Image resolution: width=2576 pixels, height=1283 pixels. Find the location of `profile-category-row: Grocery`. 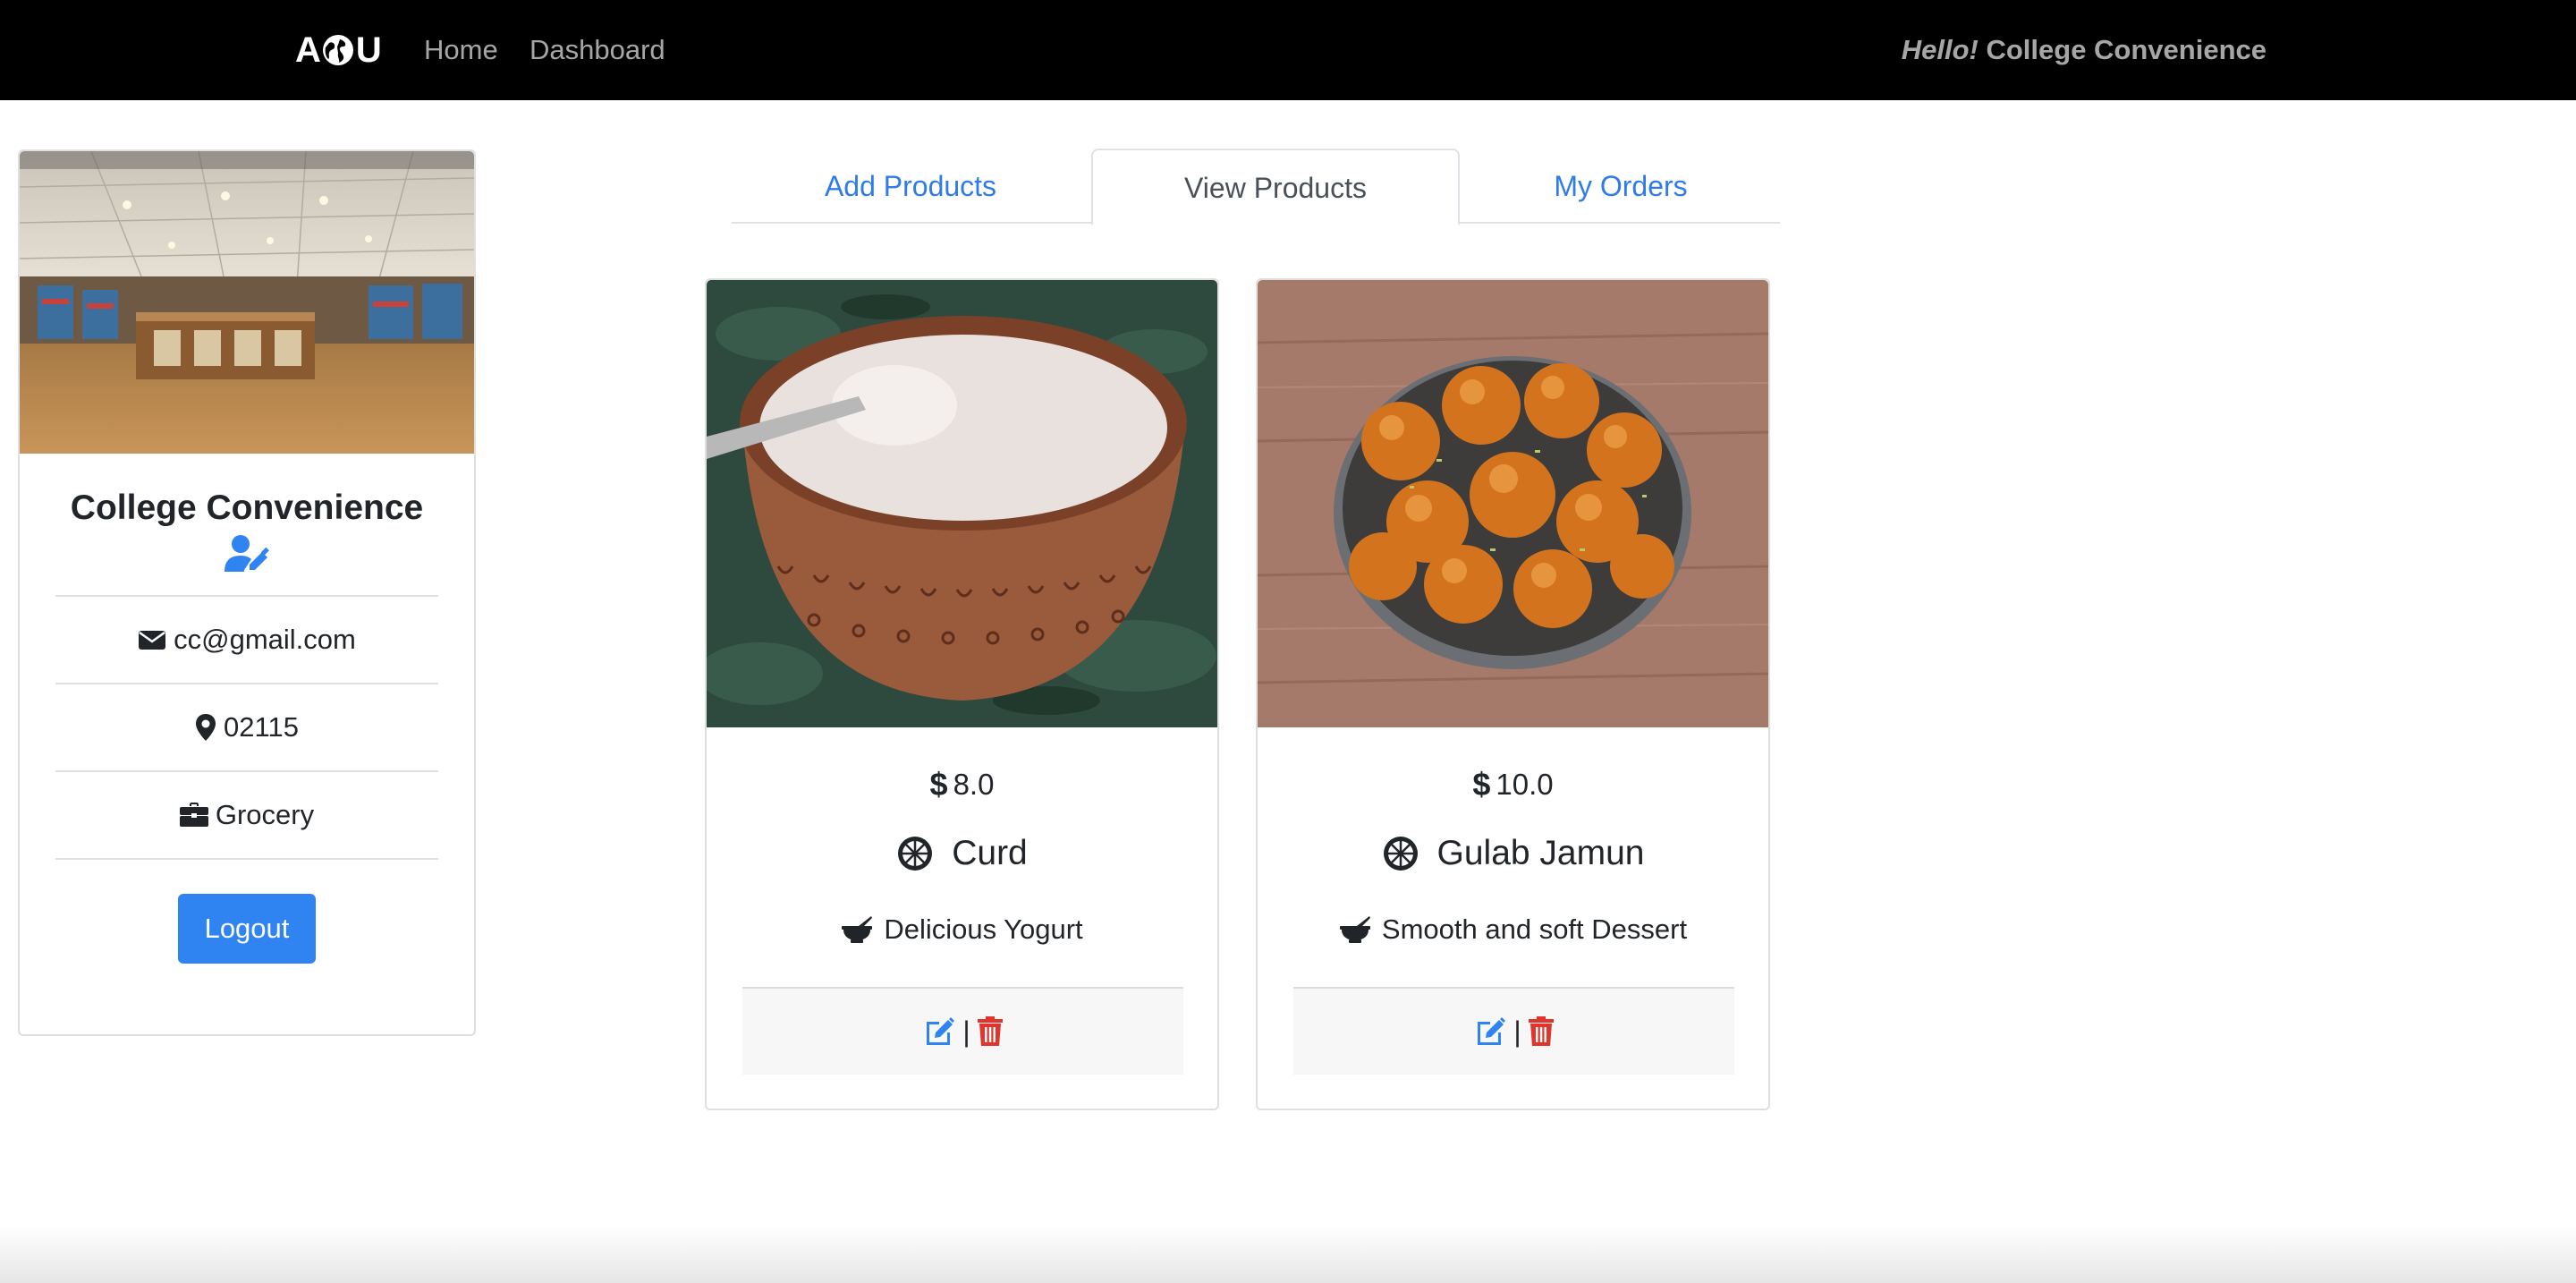

profile-category-row: Grocery is located at coordinates (246, 814).